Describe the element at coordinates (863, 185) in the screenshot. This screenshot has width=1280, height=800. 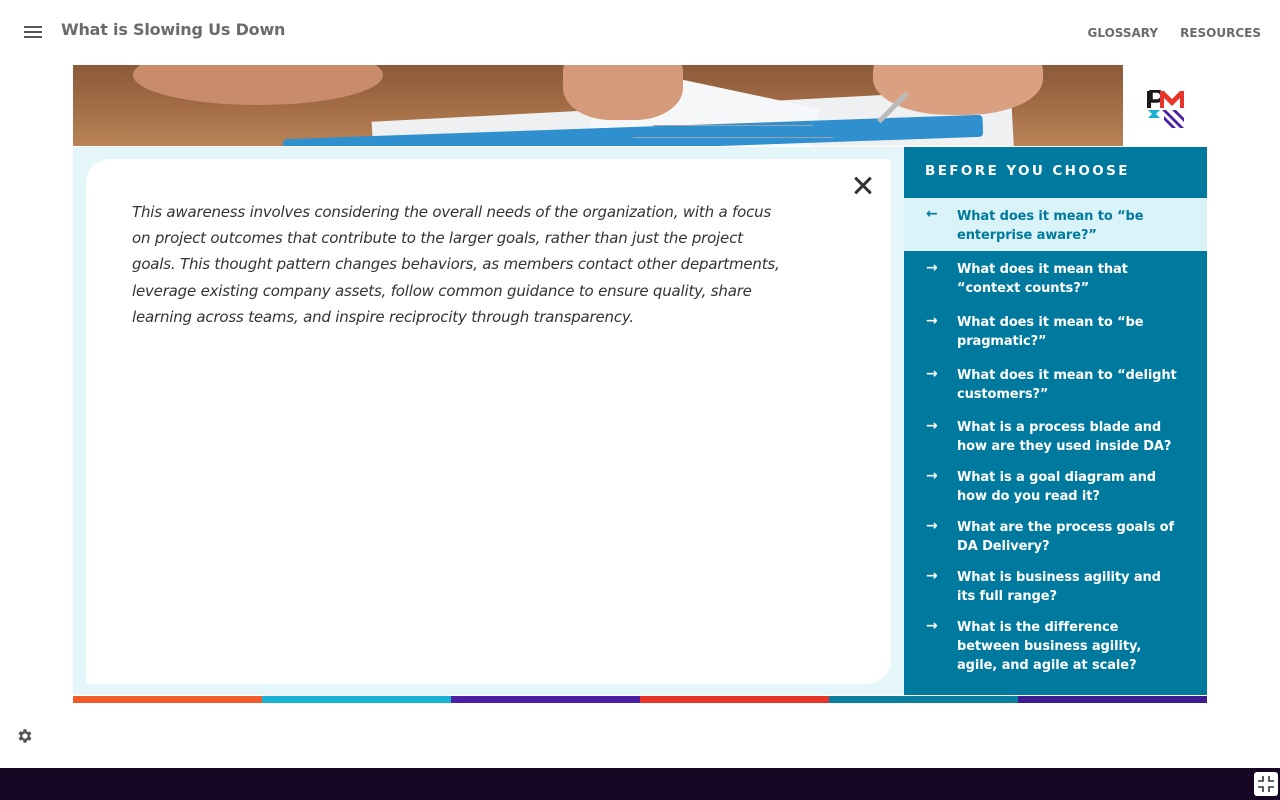
I see `close-icon` at that location.